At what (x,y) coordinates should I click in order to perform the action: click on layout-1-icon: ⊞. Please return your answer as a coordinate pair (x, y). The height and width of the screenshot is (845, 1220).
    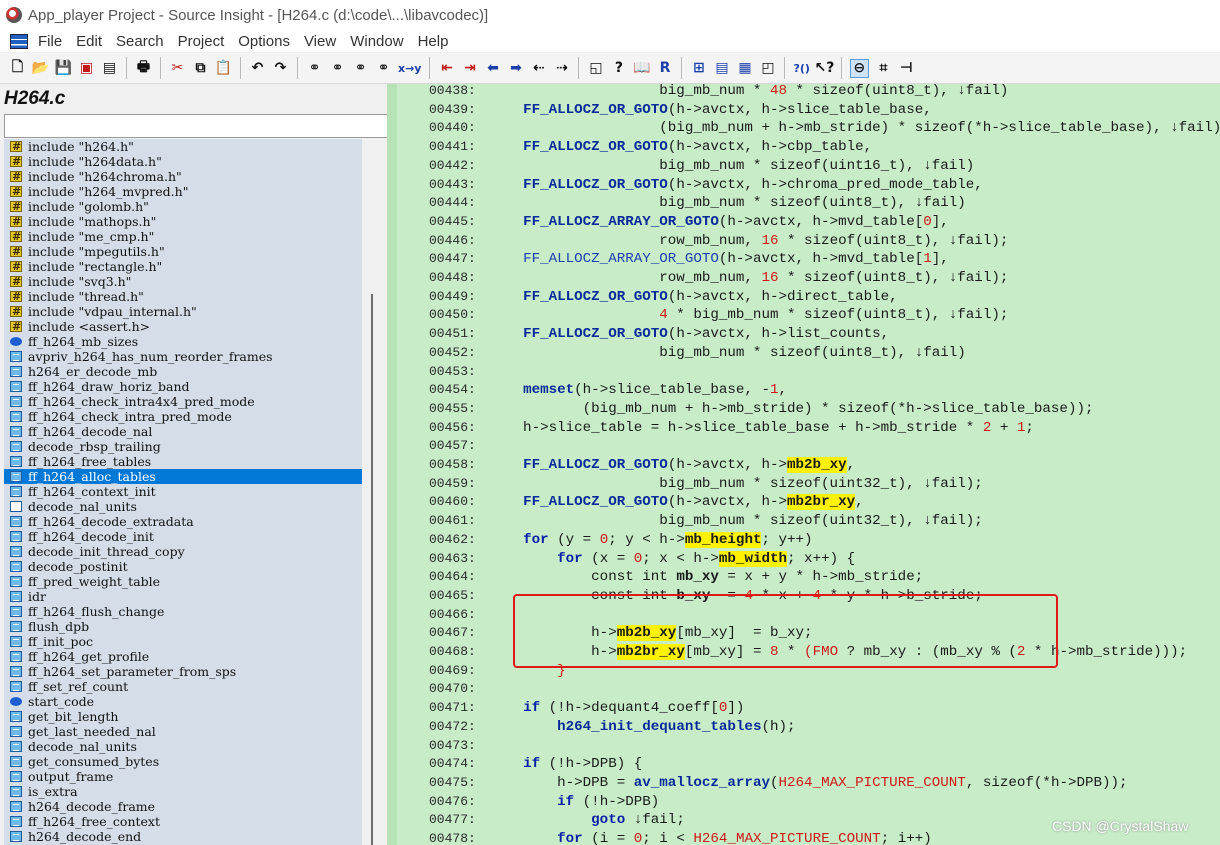
    Looking at the image, I should click on (698, 68).